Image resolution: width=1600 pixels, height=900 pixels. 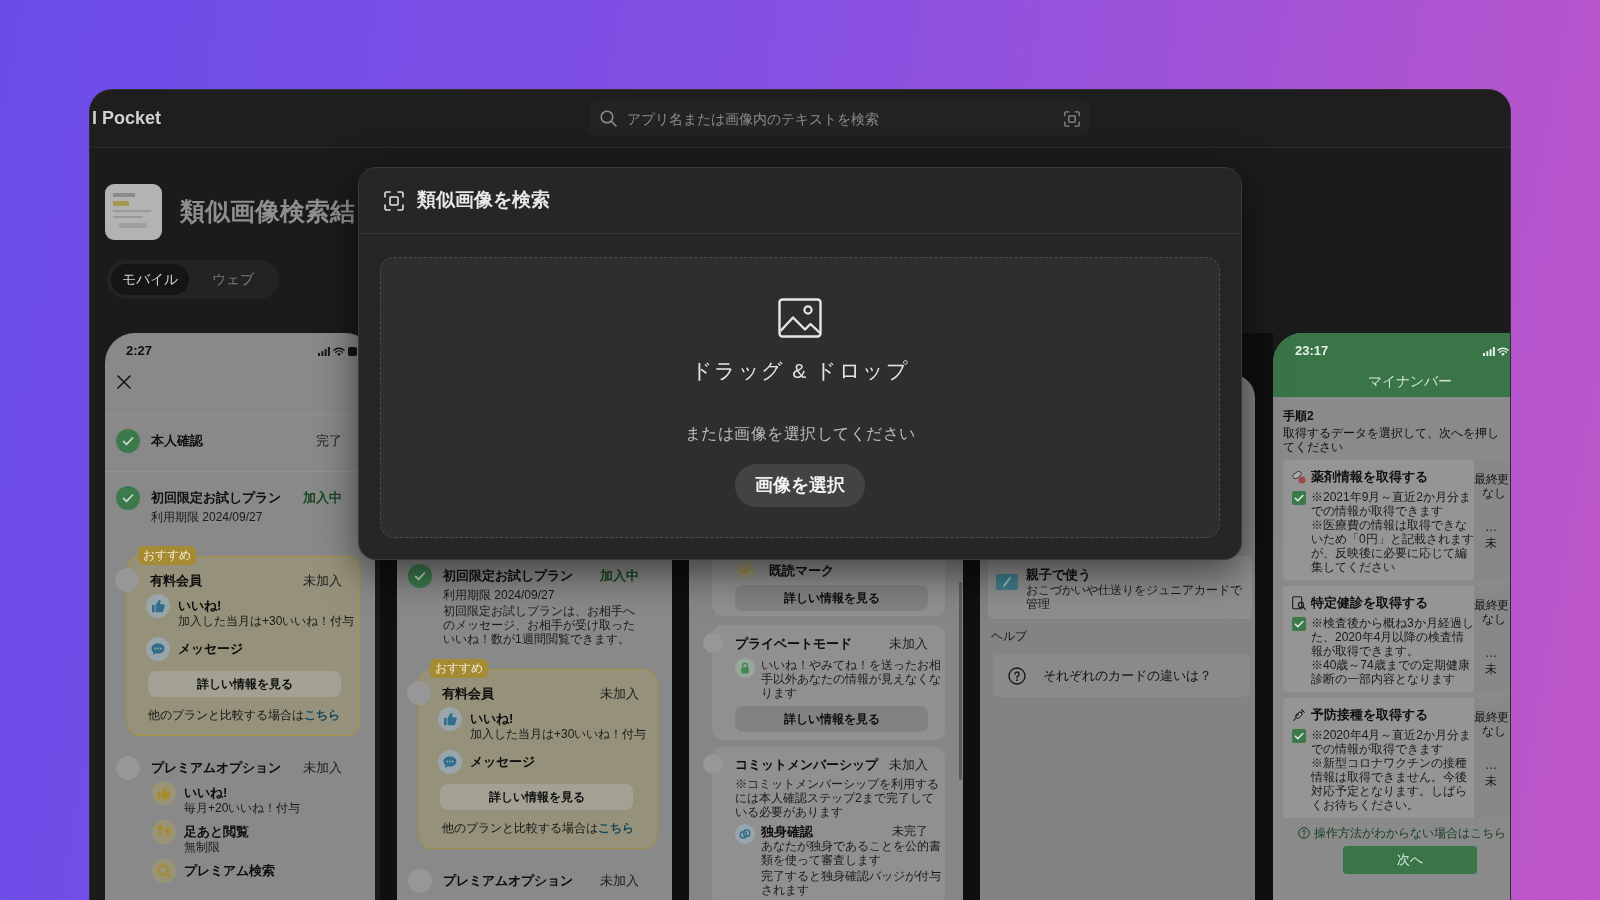 I want to click on app-thumbnail, so click(x=133, y=212).